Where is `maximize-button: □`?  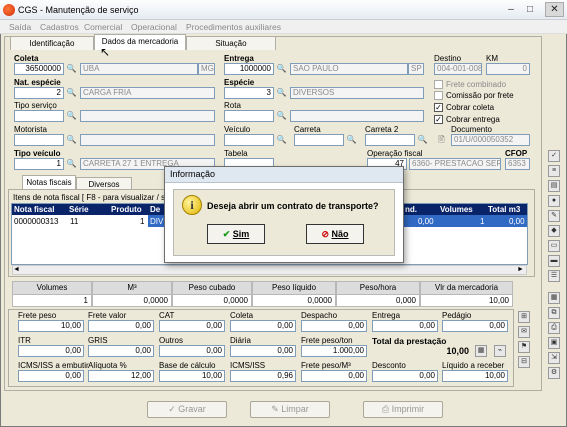
maximize-button: □ is located at coordinates (530, 10).